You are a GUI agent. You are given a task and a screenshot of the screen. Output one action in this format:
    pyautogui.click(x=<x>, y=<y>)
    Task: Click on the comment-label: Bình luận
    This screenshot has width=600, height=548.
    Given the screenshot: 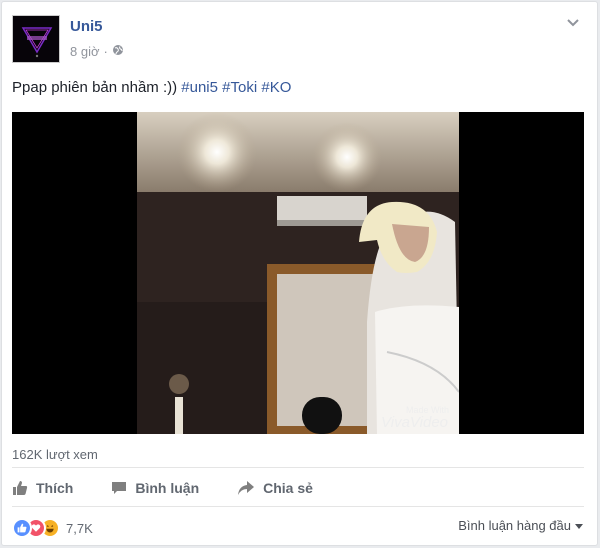 What is the action you would take?
    pyautogui.click(x=167, y=488)
    